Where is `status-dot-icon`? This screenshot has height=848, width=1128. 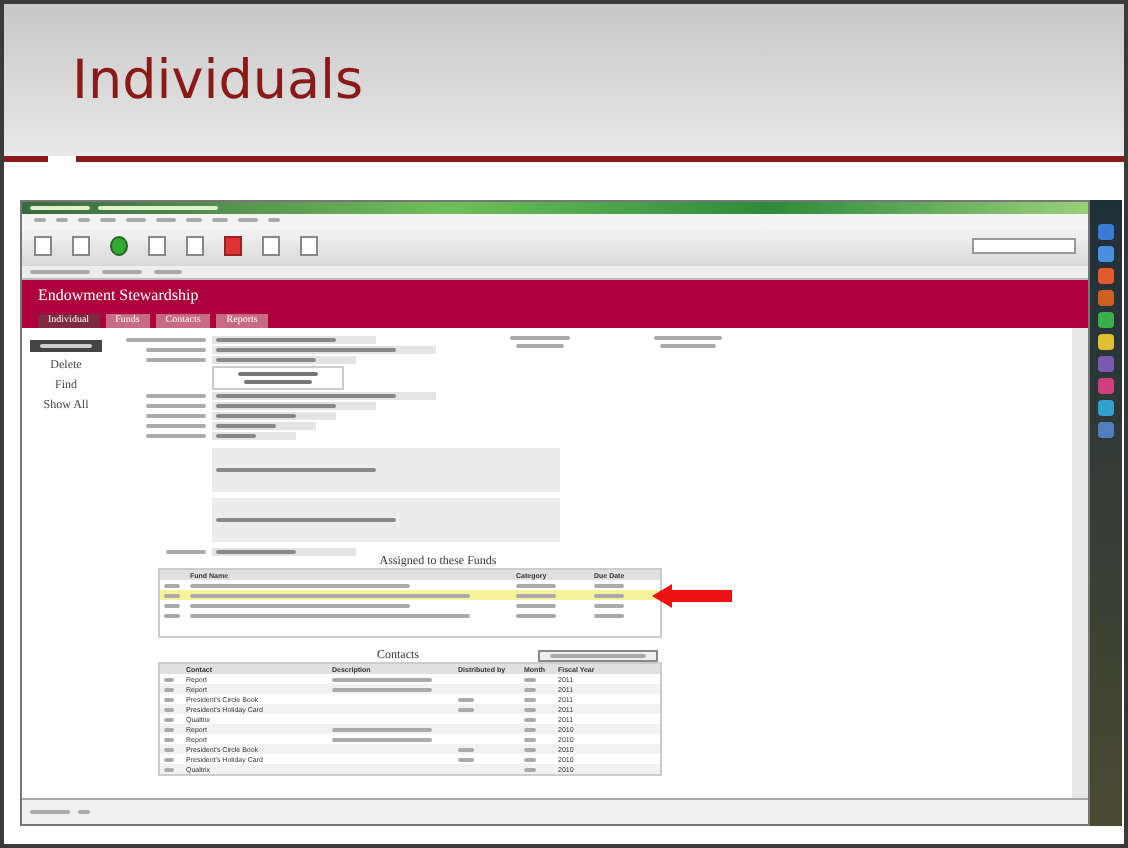
status-dot-icon is located at coordinates (119, 246).